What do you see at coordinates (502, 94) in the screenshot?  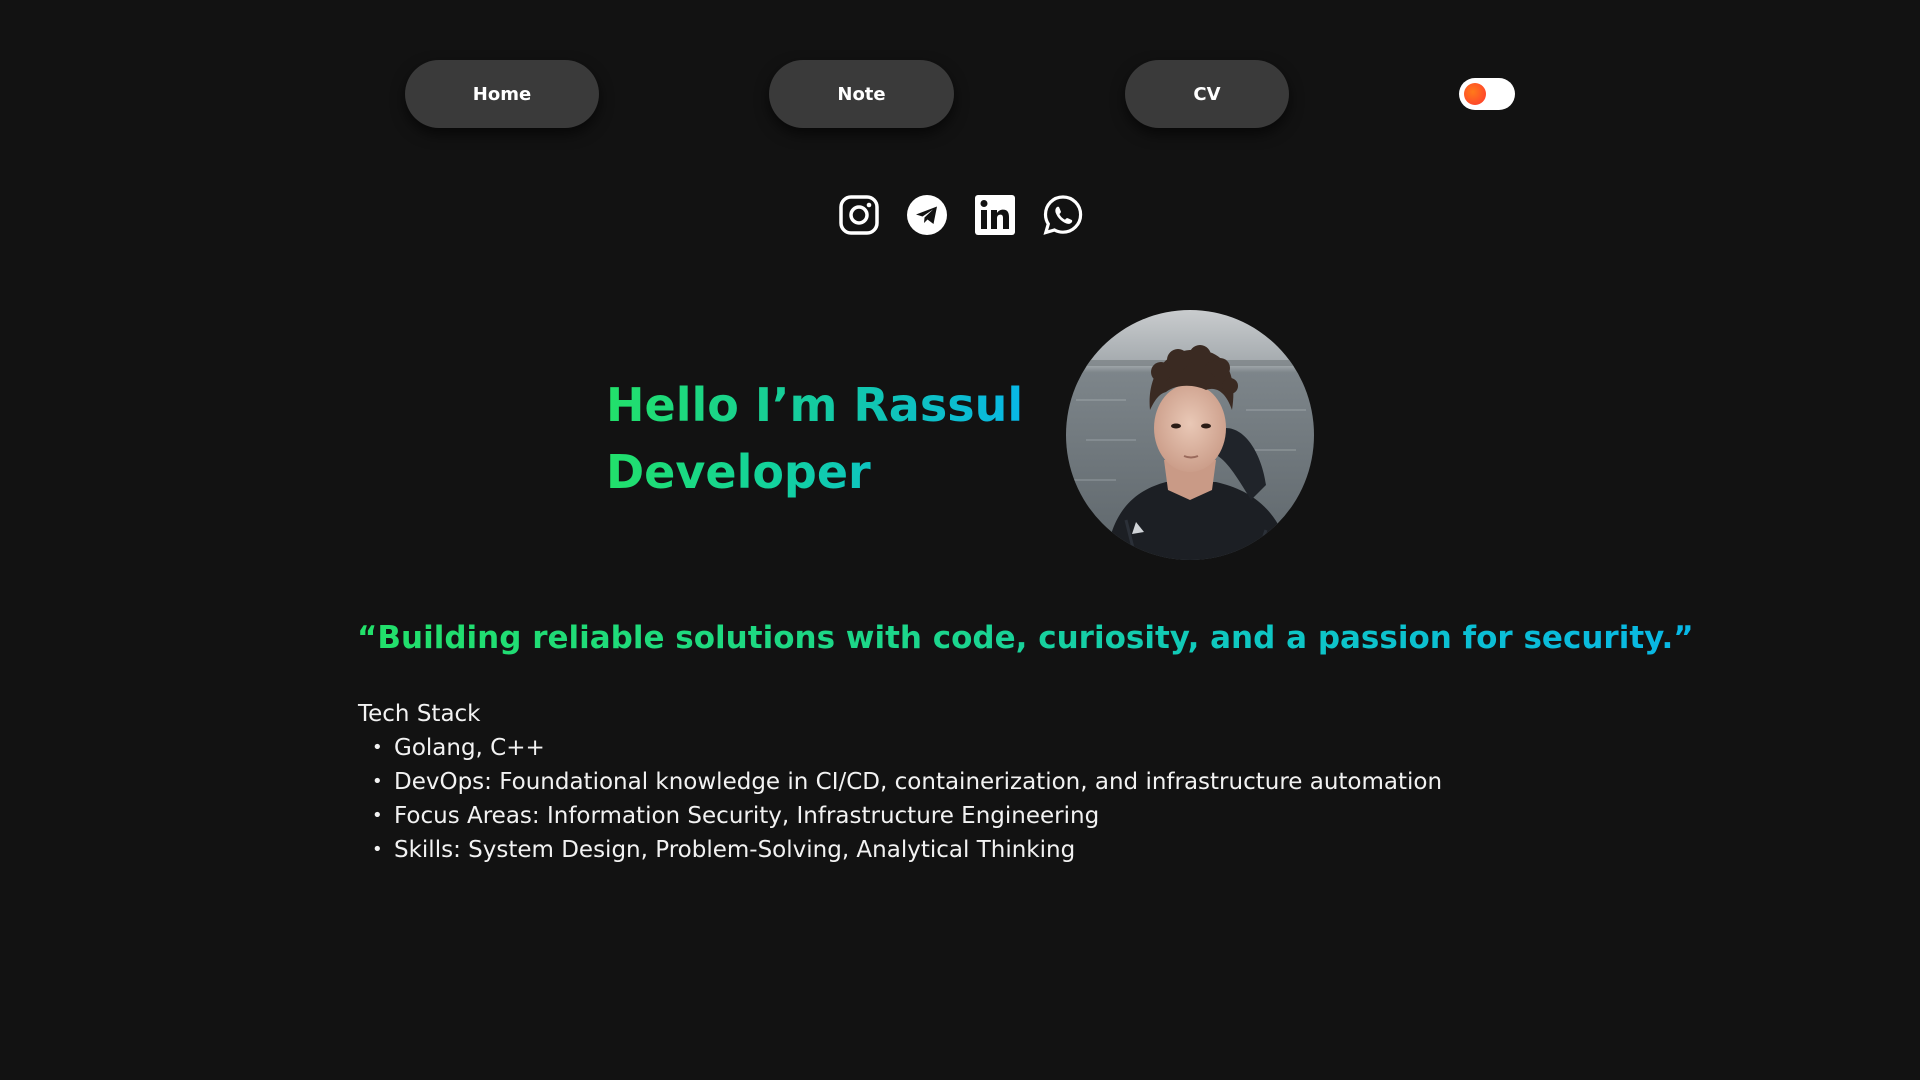 I see `nav-home-button: Home` at bounding box center [502, 94].